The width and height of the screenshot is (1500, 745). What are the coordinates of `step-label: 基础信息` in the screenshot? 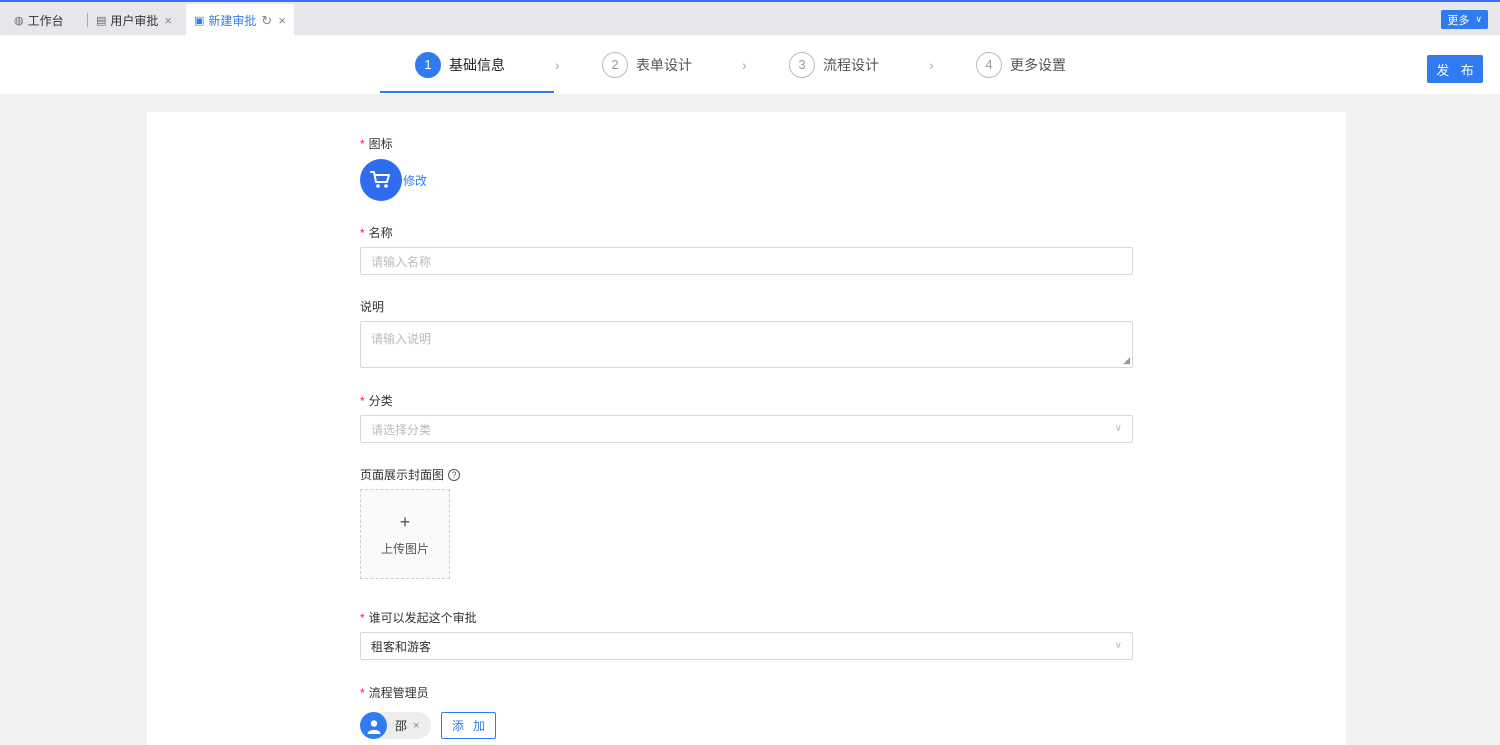 It's located at (477, 64).